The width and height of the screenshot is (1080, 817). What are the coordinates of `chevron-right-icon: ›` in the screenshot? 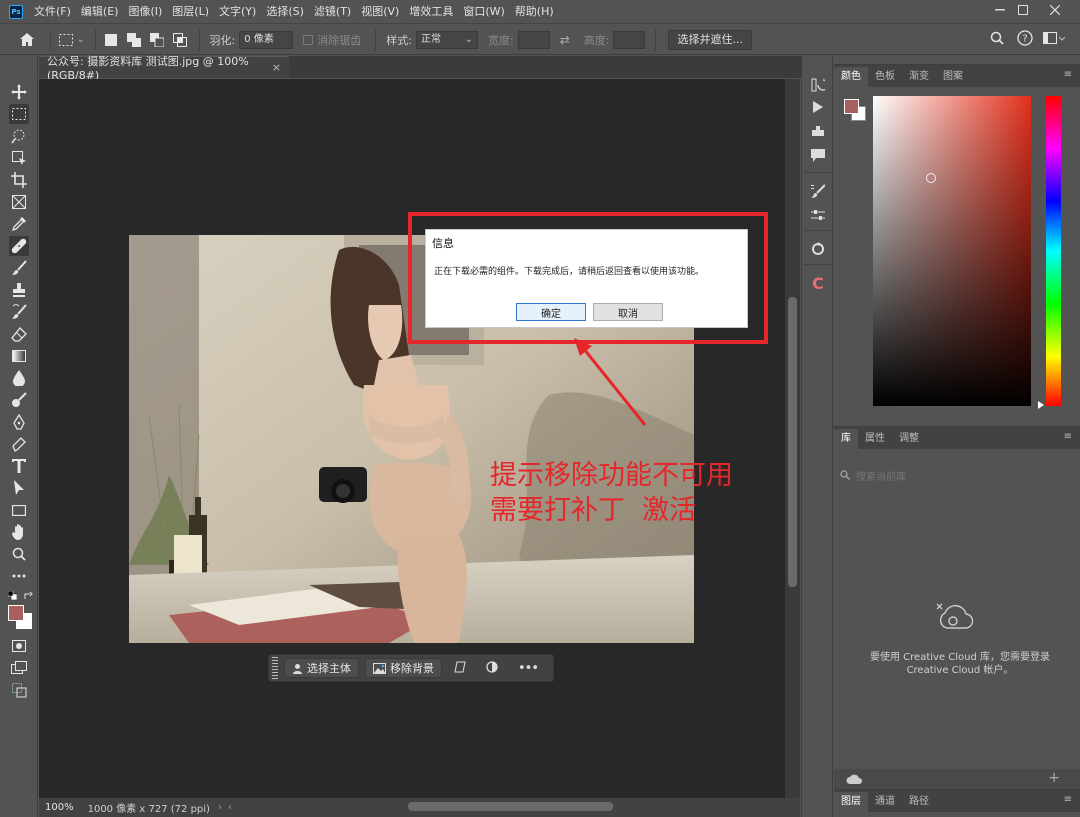 It's located at (220, 807).